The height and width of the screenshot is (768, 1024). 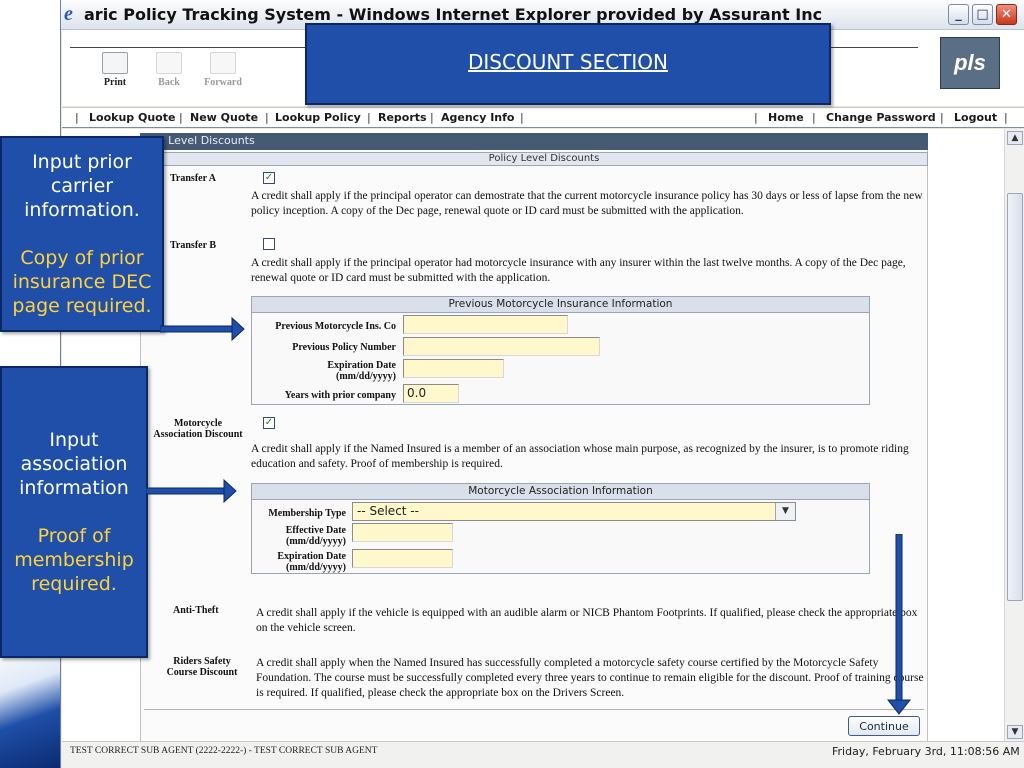 I want to click on discount-section-callout: DISCOUNT SECTION, so click(x=568, y=64).